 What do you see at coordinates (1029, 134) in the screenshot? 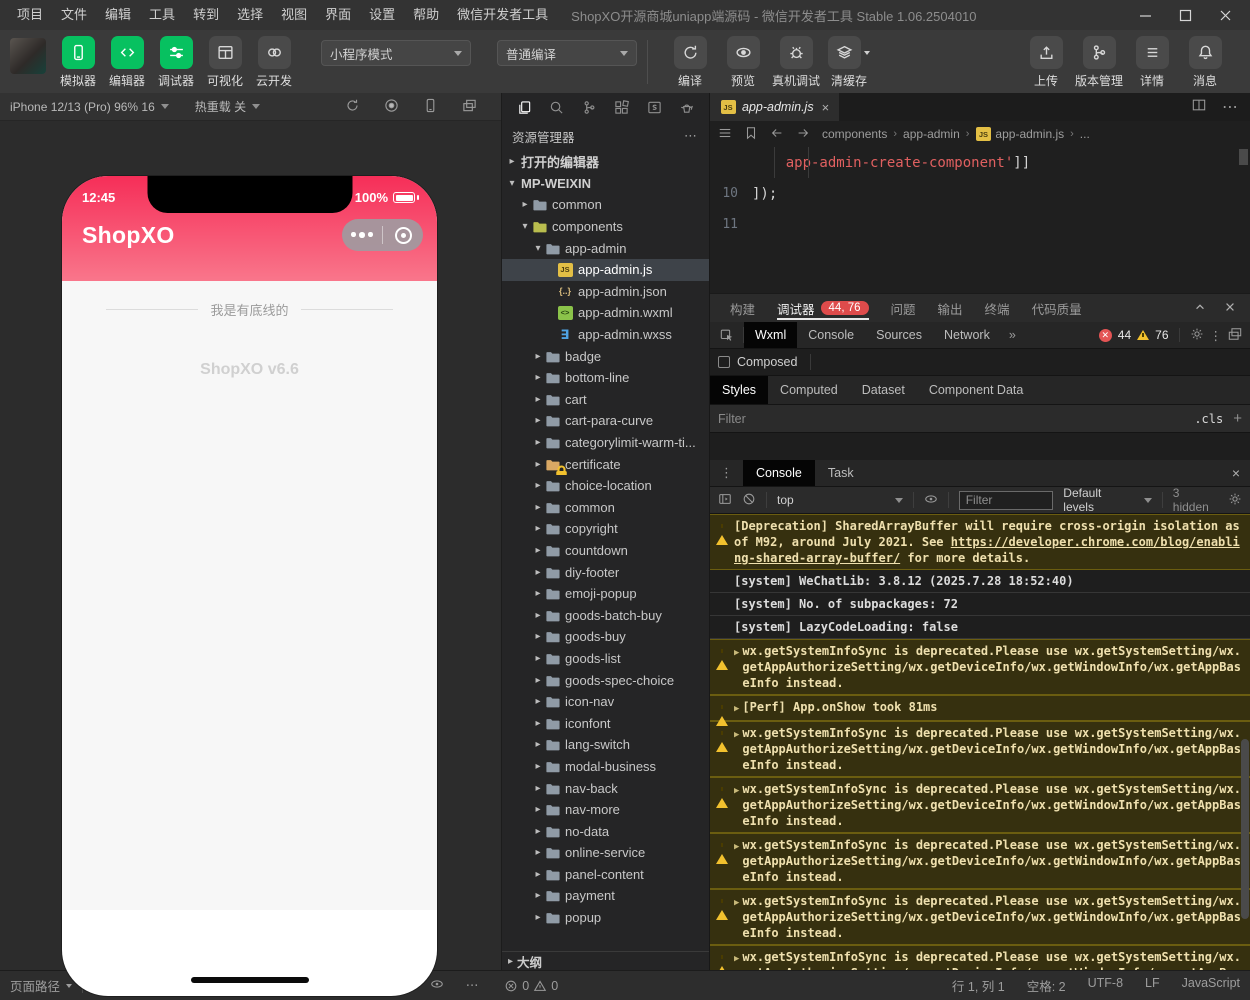
I see `breadcrumb-item-2: app-admin.js` at bounding box center [1029, 134].